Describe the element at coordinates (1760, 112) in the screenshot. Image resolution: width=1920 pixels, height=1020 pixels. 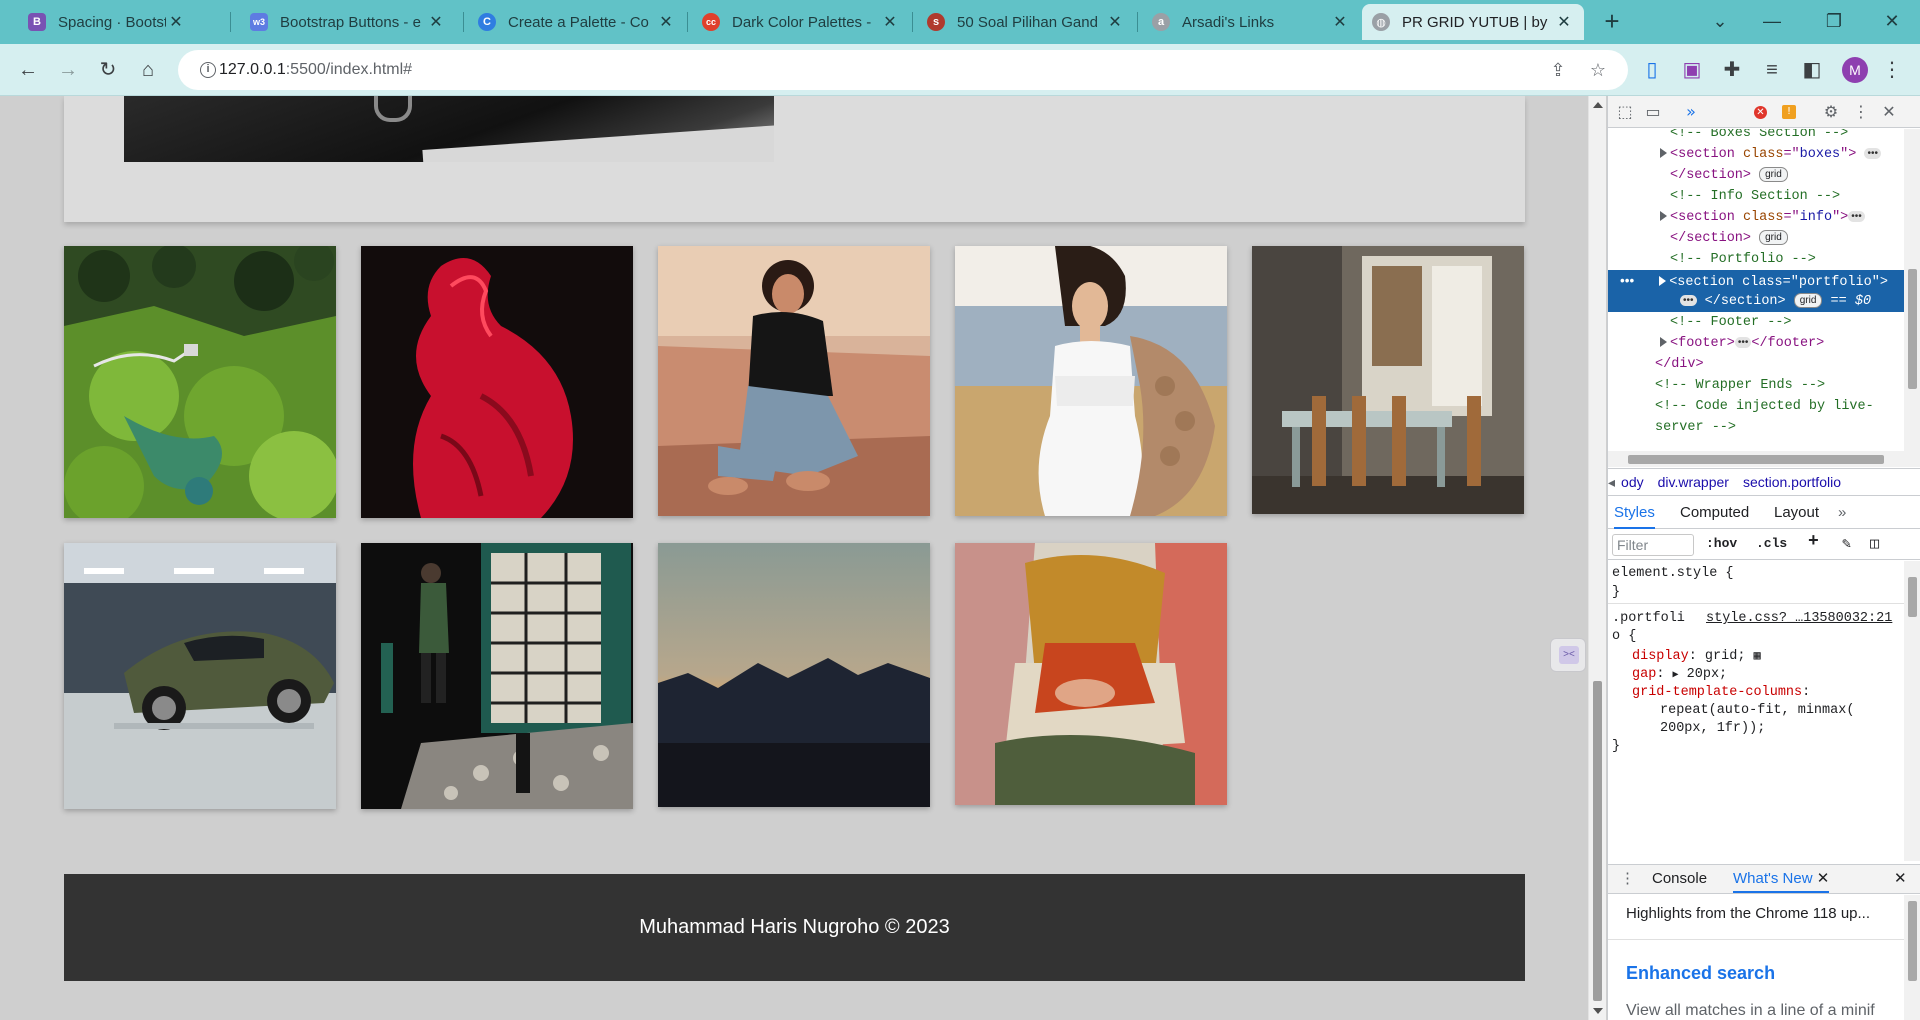
I see `error-count-icon: ✕` at that location.